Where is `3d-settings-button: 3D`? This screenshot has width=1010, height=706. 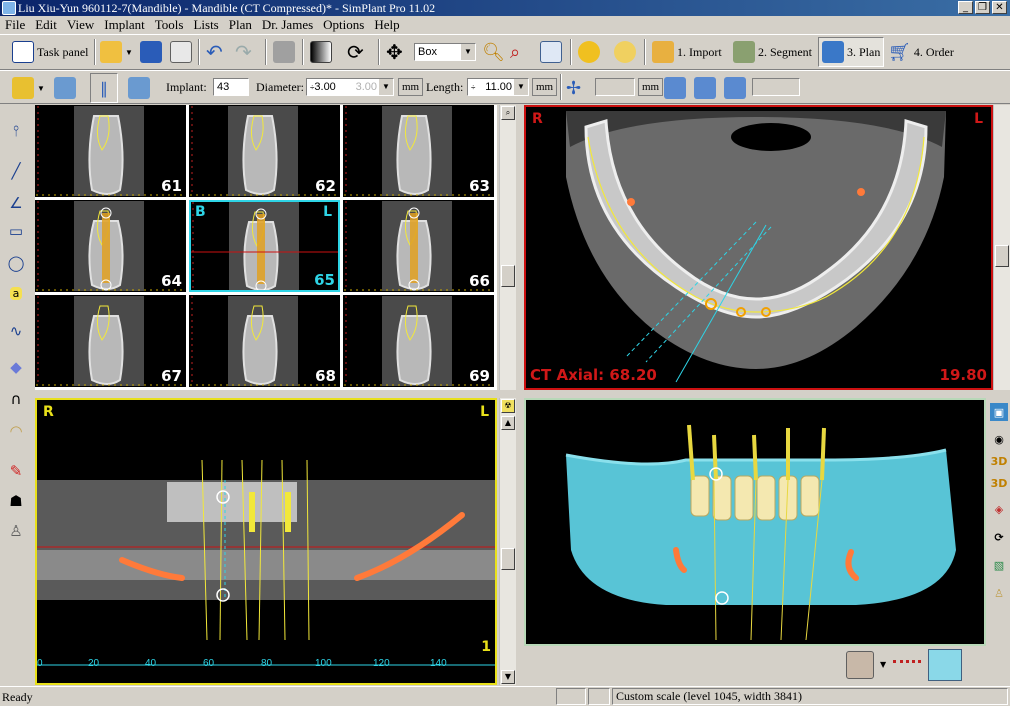 3d-settings-button: 3D is located at coordinates (999, 483).